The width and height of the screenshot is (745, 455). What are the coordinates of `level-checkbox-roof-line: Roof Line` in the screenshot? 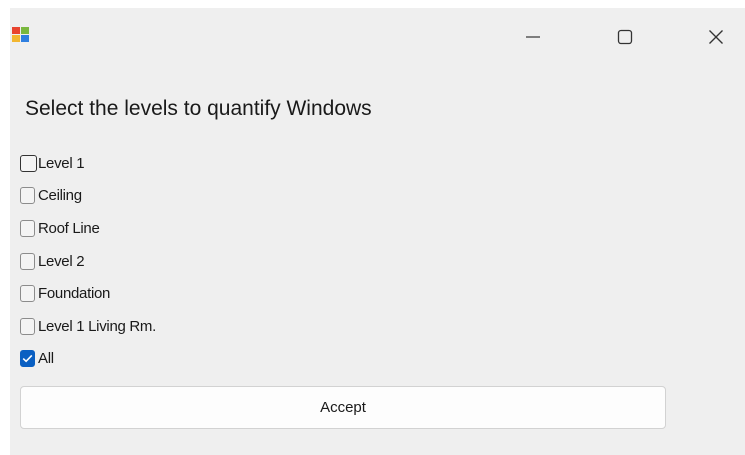 It's located at (88, 228).